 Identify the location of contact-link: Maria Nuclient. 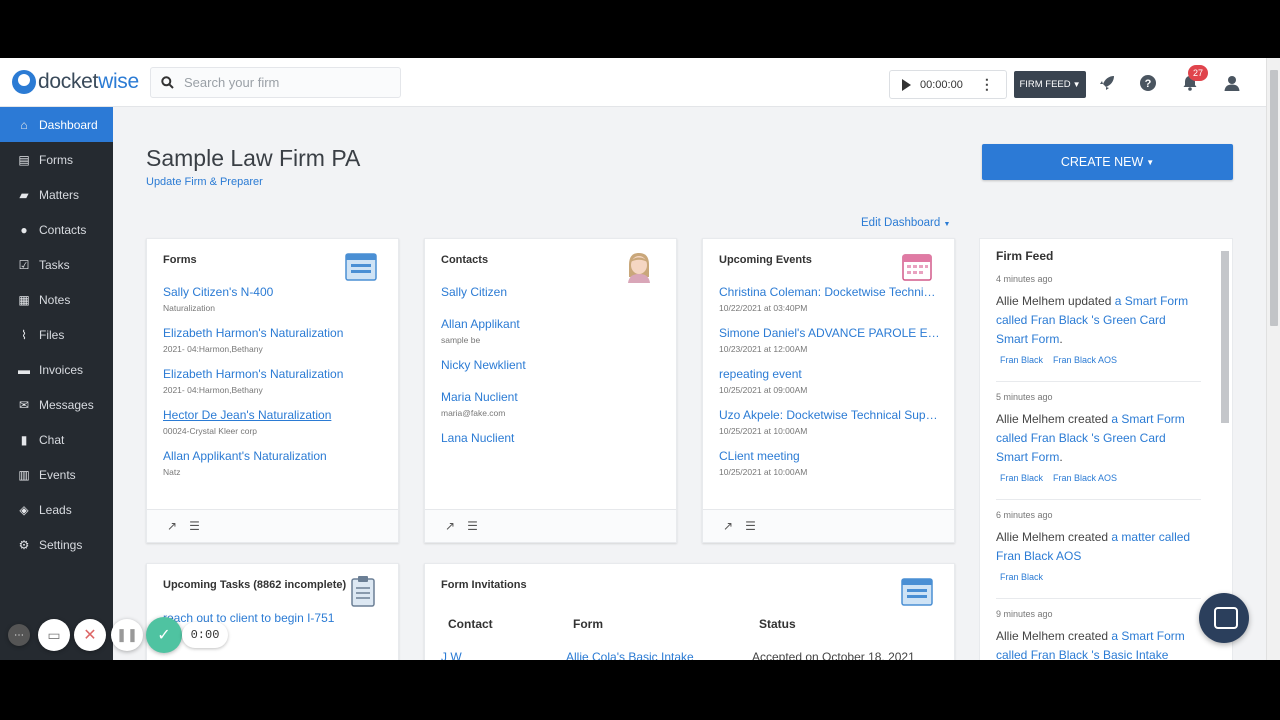
(551, 397).